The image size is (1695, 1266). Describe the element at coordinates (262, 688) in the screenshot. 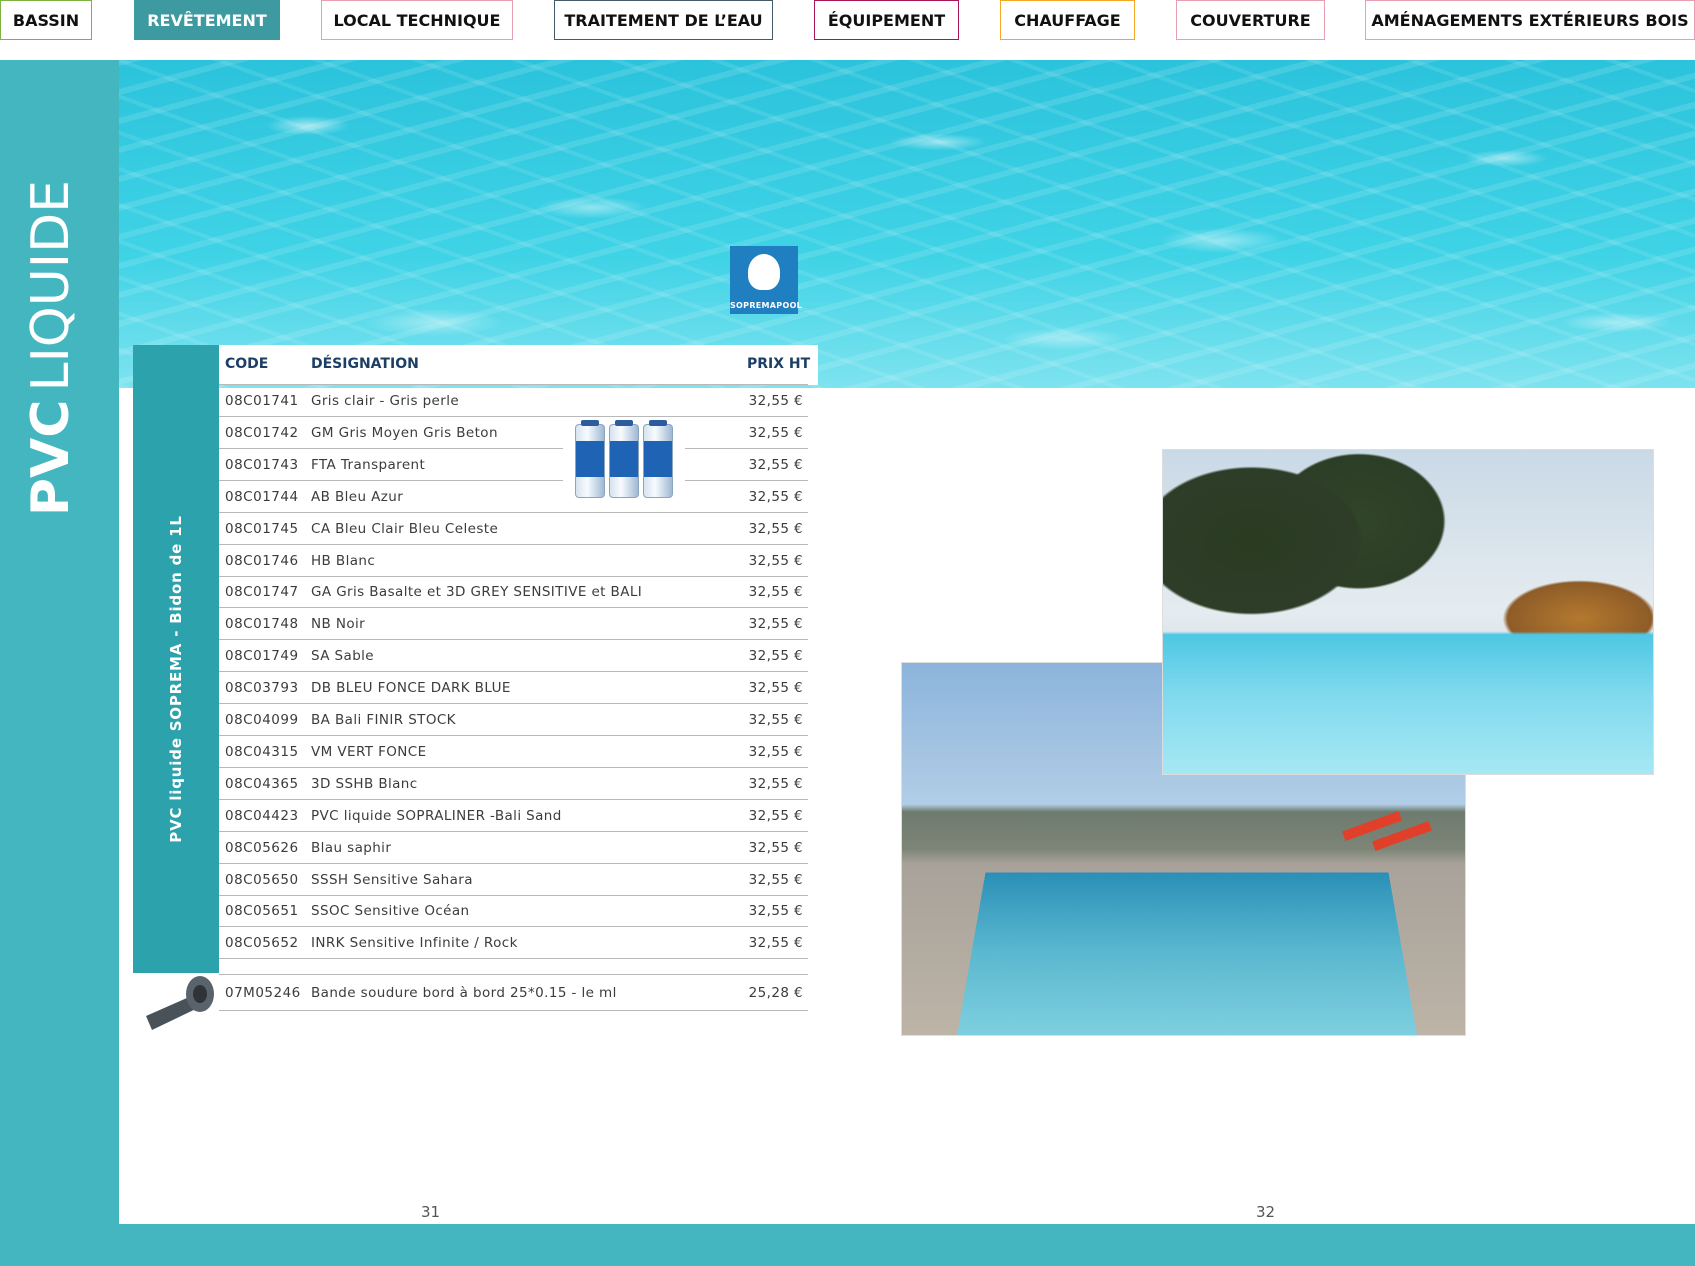

I see `cell-code: 08C03793` at that location.